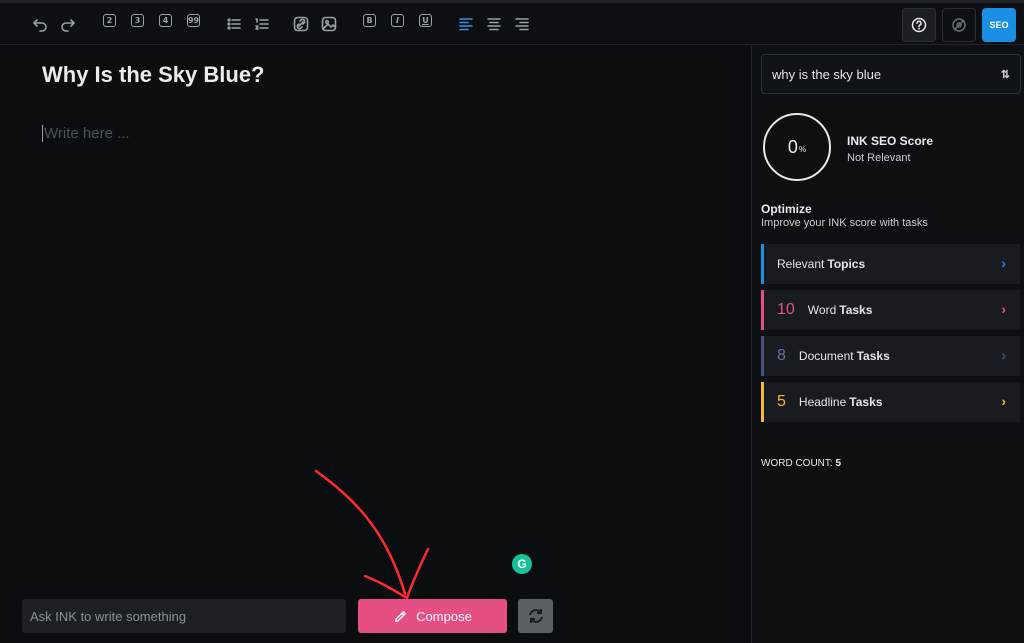 The height and width of the screenshot is (643, 1024). I want to click on numbered-list-icon, so click(262, 24).